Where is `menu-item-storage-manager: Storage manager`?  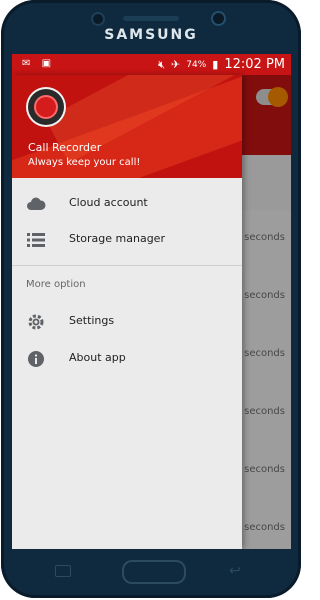
menu-item-storage-manager: Storage manager is located at coordinates (127, 240).